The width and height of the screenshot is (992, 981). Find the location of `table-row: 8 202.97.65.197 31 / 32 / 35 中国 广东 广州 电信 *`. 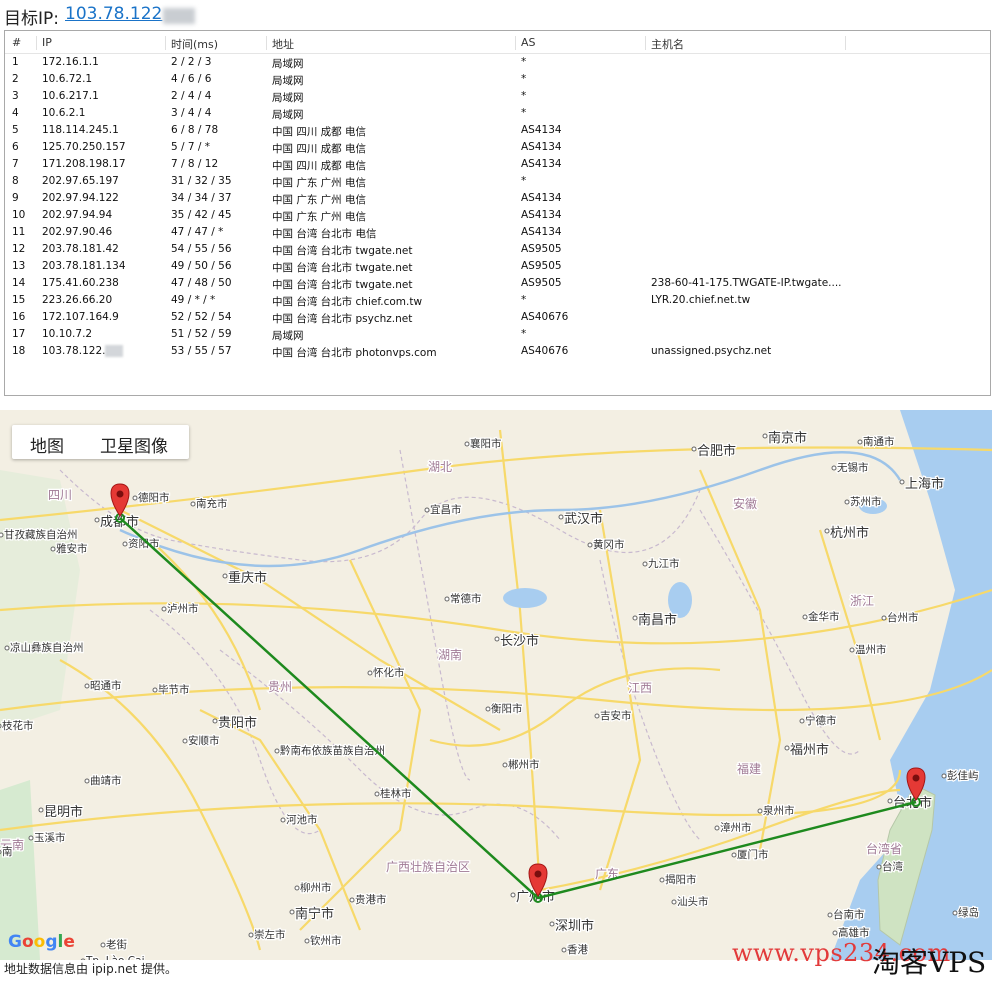

table-row: 8 202.97.65.197 31 / 32 / 35 中国 广东 广州 电信 * is located at coordinates (497, 181).